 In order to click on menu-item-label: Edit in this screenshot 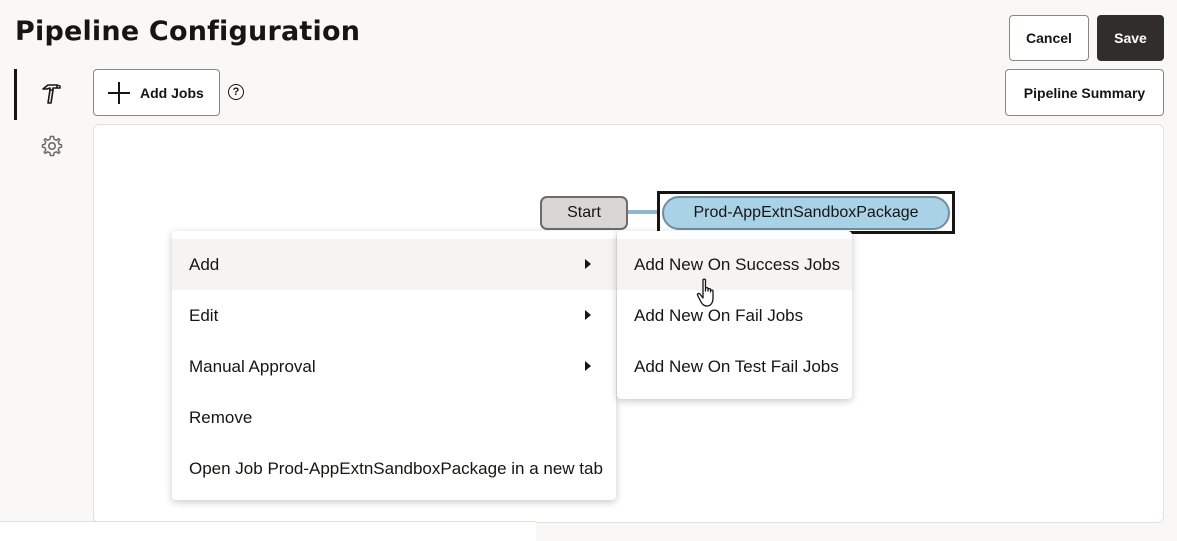, I will do `click(204, 315)`.